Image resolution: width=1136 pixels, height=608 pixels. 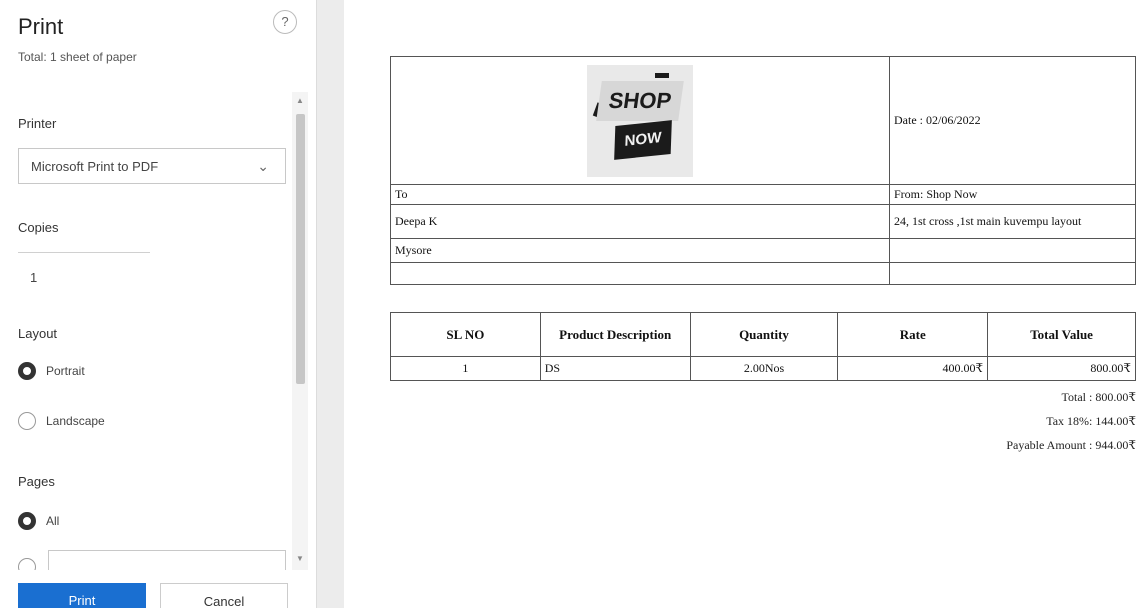 What do you see at coordinates (27, 421) in the screenshot?
I see `landscape-radio` at bounding box center [27, 421].